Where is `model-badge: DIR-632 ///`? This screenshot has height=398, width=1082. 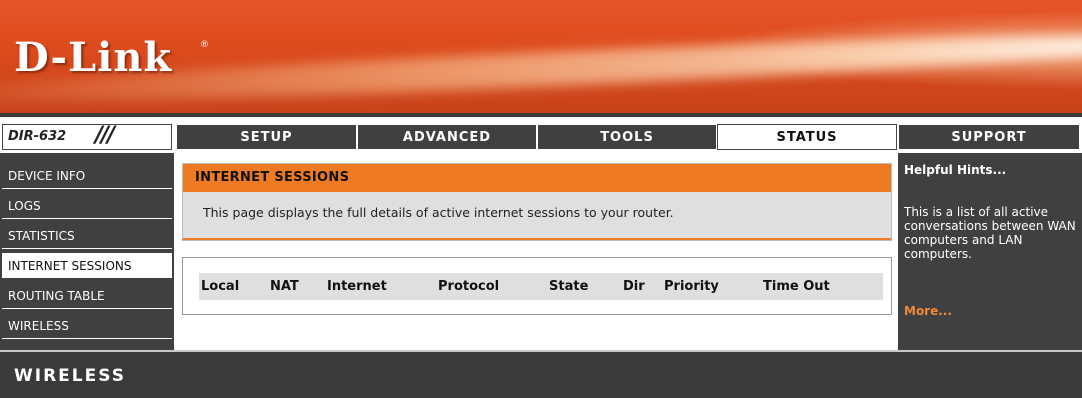 model-badge: DIR-632 /// is located at coordinates (87, 136).